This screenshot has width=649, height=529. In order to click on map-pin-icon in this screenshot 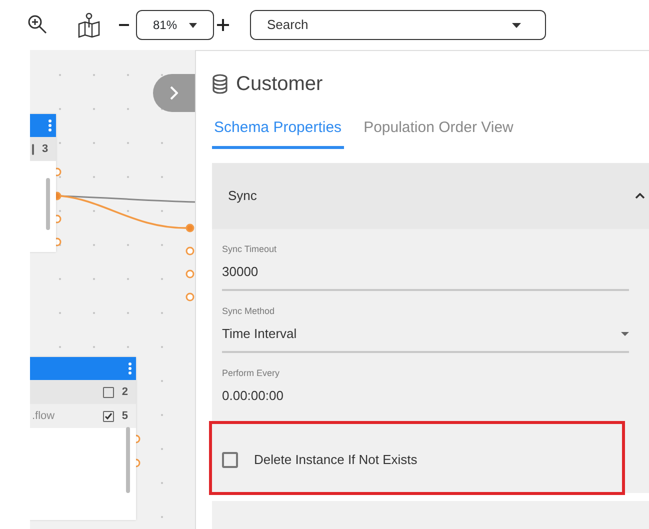, I will do `click(89, 25)`.